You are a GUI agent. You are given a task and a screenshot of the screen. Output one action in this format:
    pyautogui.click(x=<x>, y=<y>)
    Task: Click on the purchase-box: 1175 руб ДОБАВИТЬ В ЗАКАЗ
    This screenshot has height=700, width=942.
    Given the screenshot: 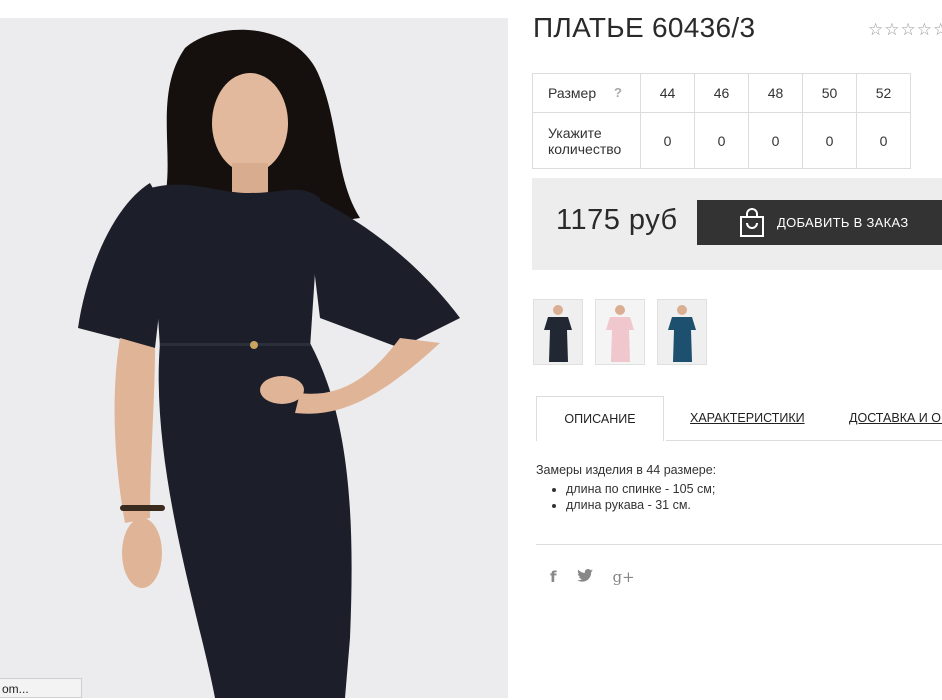 What is the action you would take?
    pyautogui.click(x=737, y=224)
    